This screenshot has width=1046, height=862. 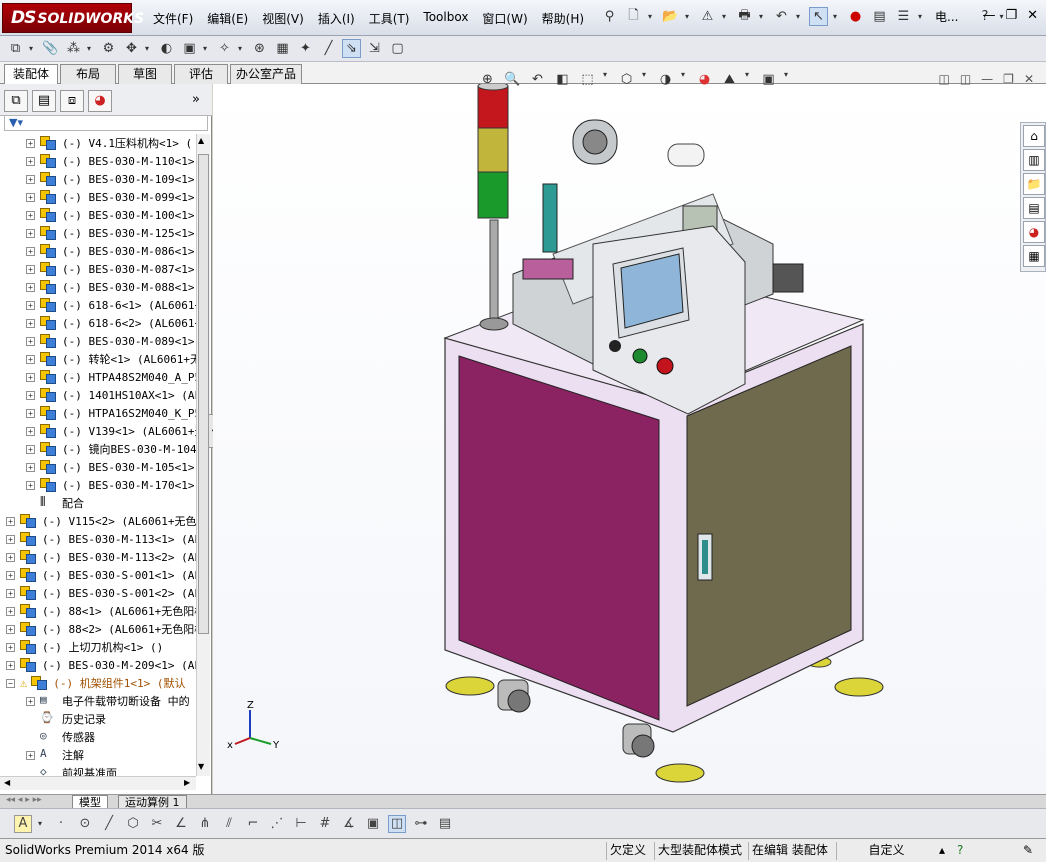 What do you see at coordinates (633, 16) in the screenshot?
I see `new-icon: 🗋` at bounding box center [633, 16].